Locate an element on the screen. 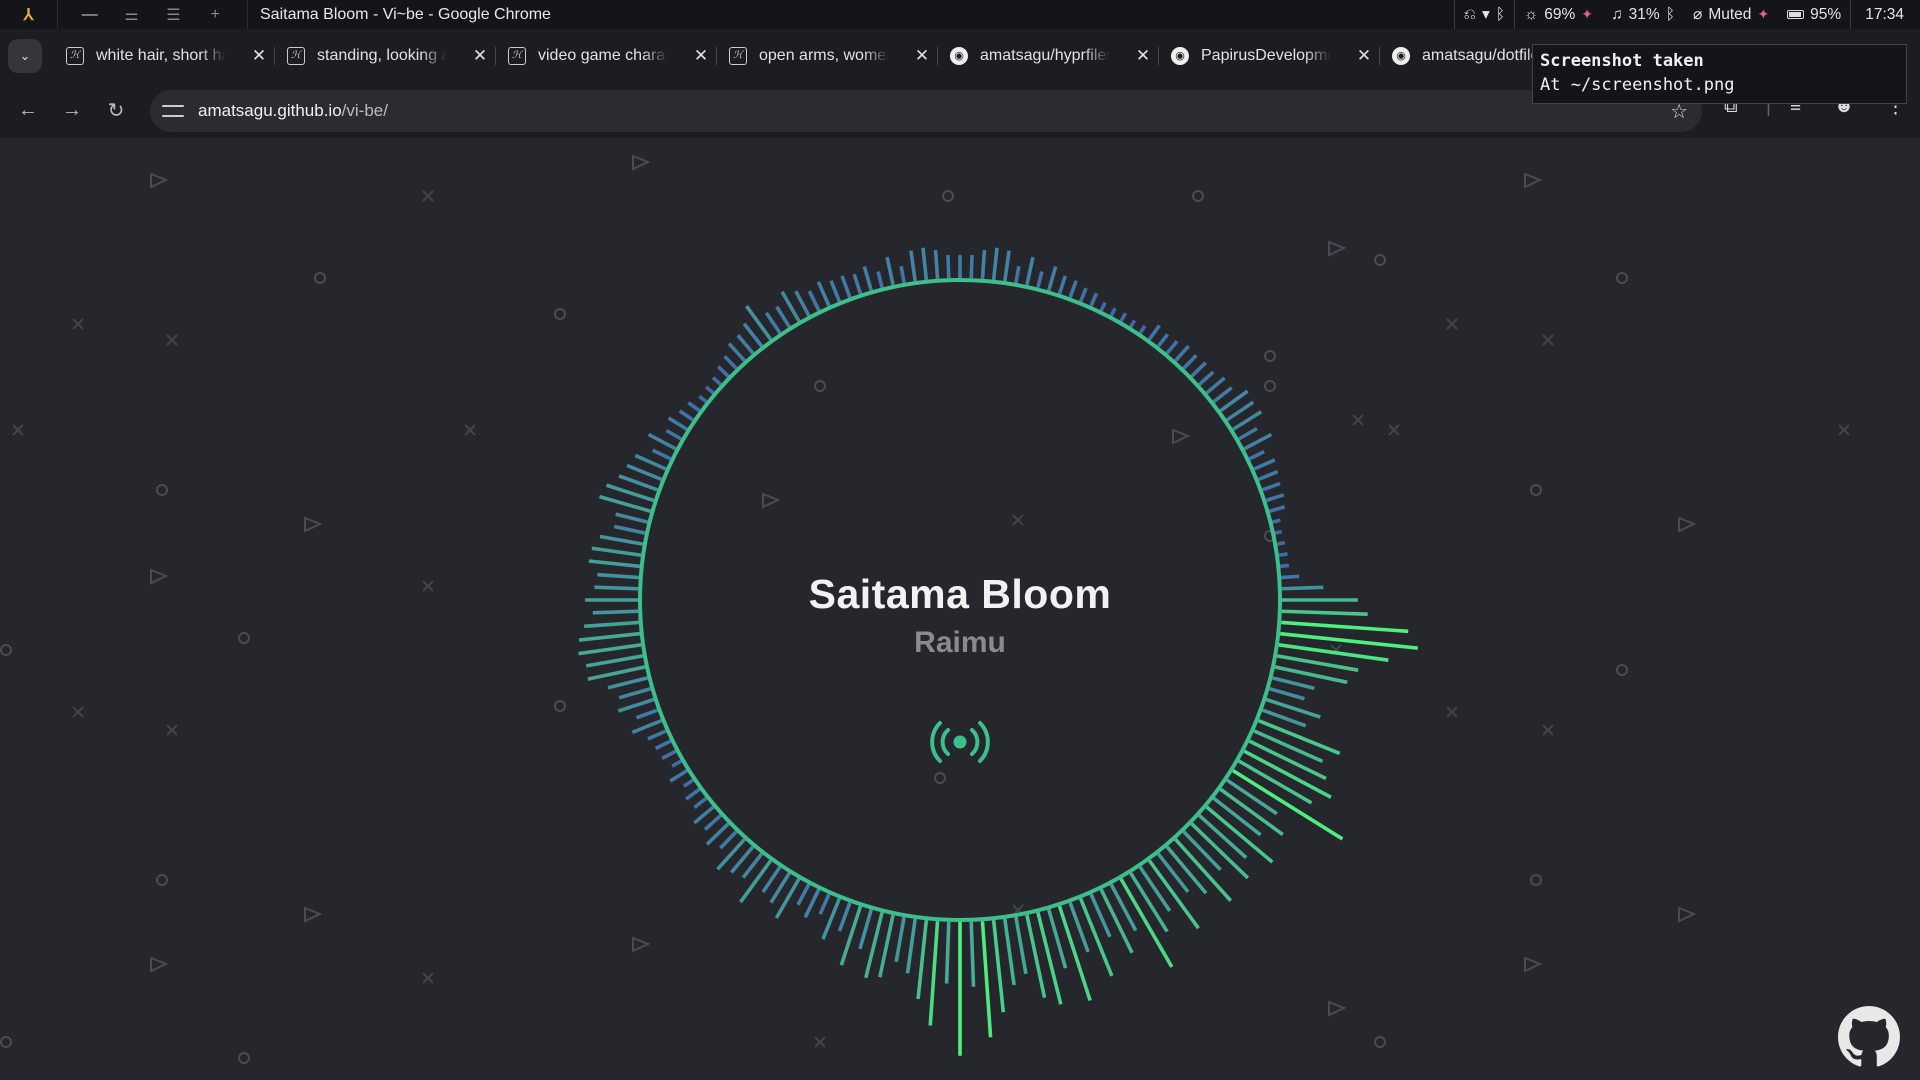 The image size is (1920, 1080). forward-arrow-icon: → is located at coordinates (72, 110).